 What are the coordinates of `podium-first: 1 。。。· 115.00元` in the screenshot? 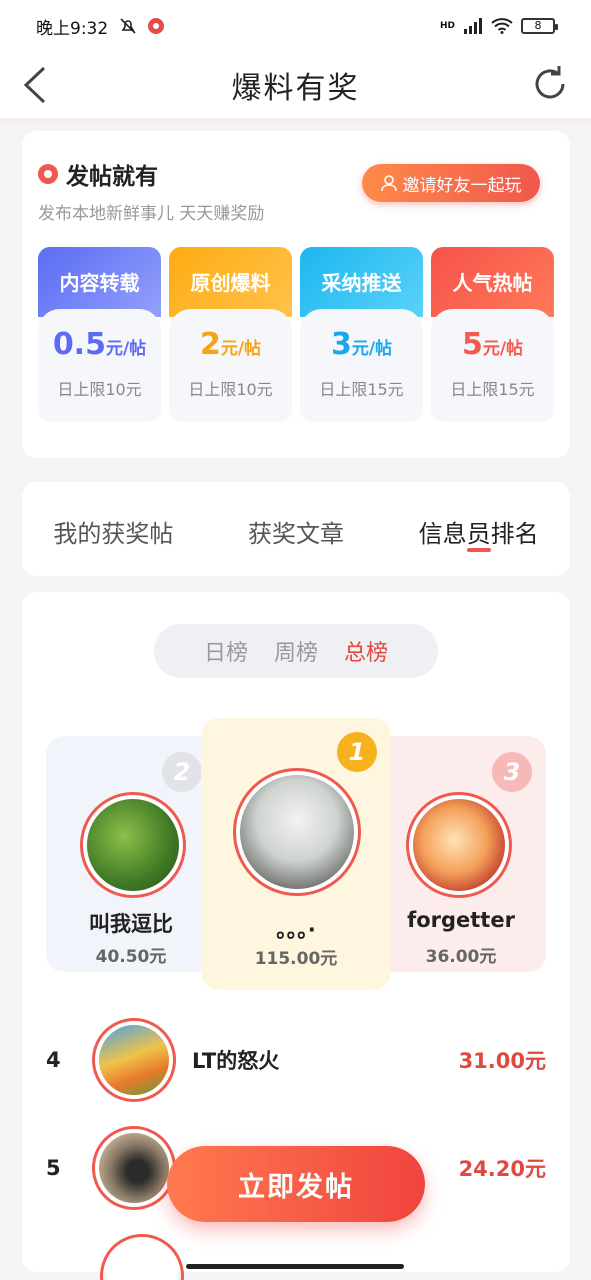 It's located at (296, 854).